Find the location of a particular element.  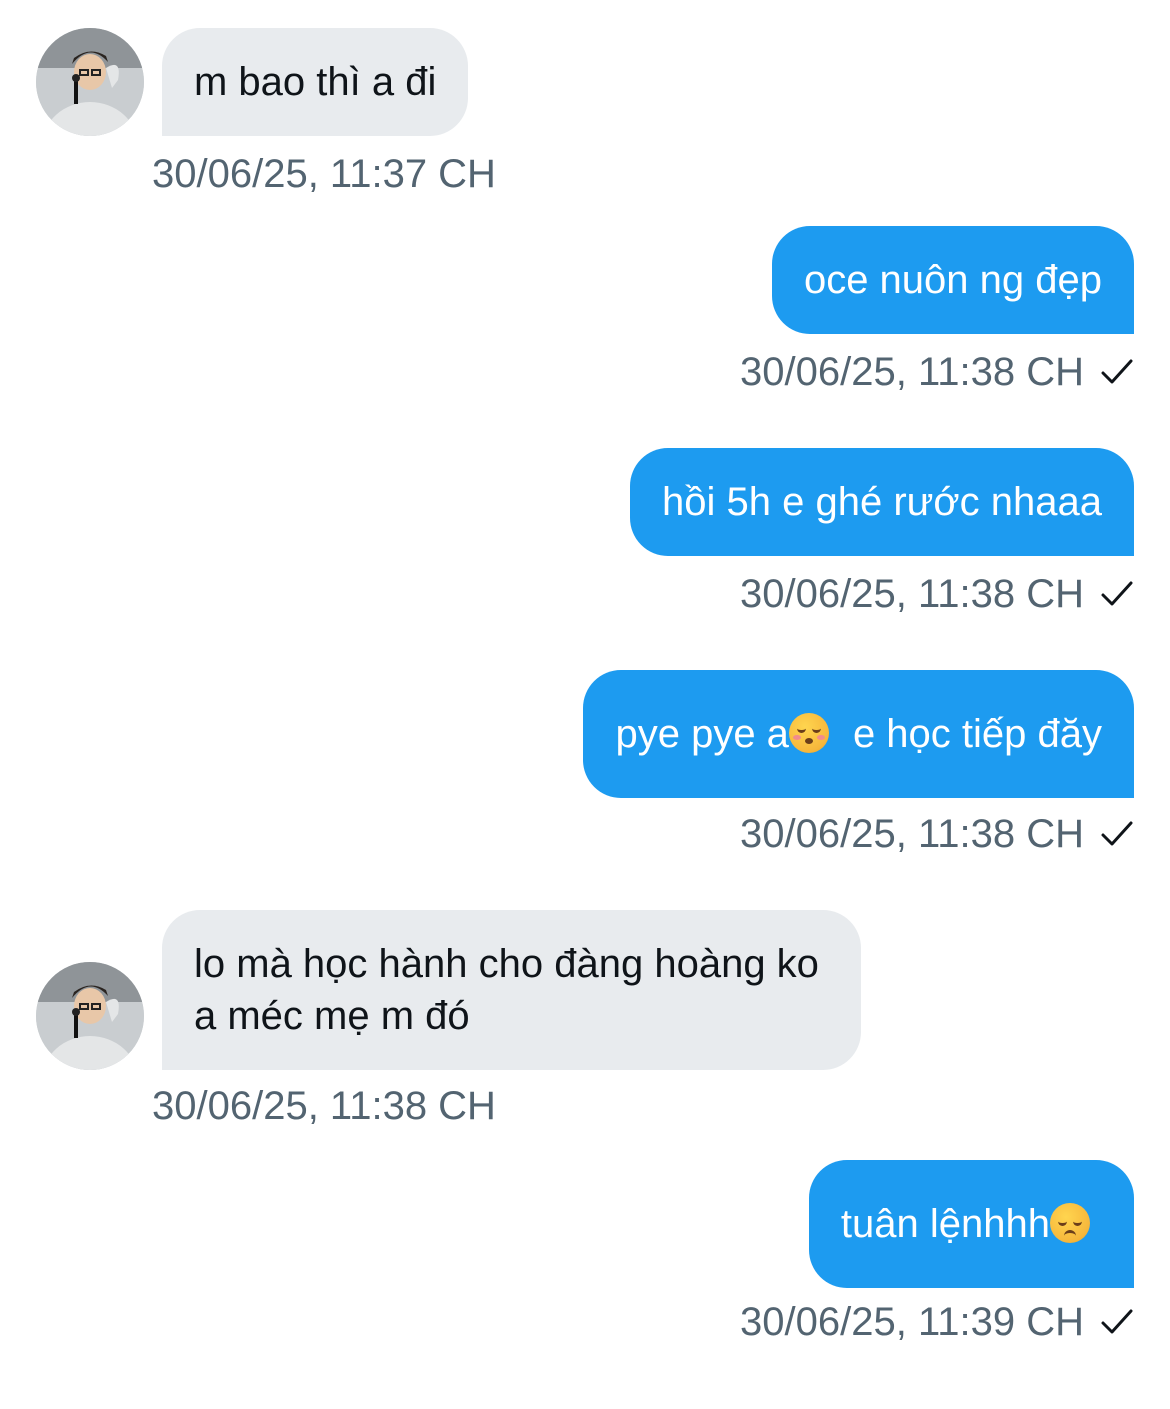

message-text-line: lo mà học hành cho đàng hoàng ko is located at coordinates (506, 964).